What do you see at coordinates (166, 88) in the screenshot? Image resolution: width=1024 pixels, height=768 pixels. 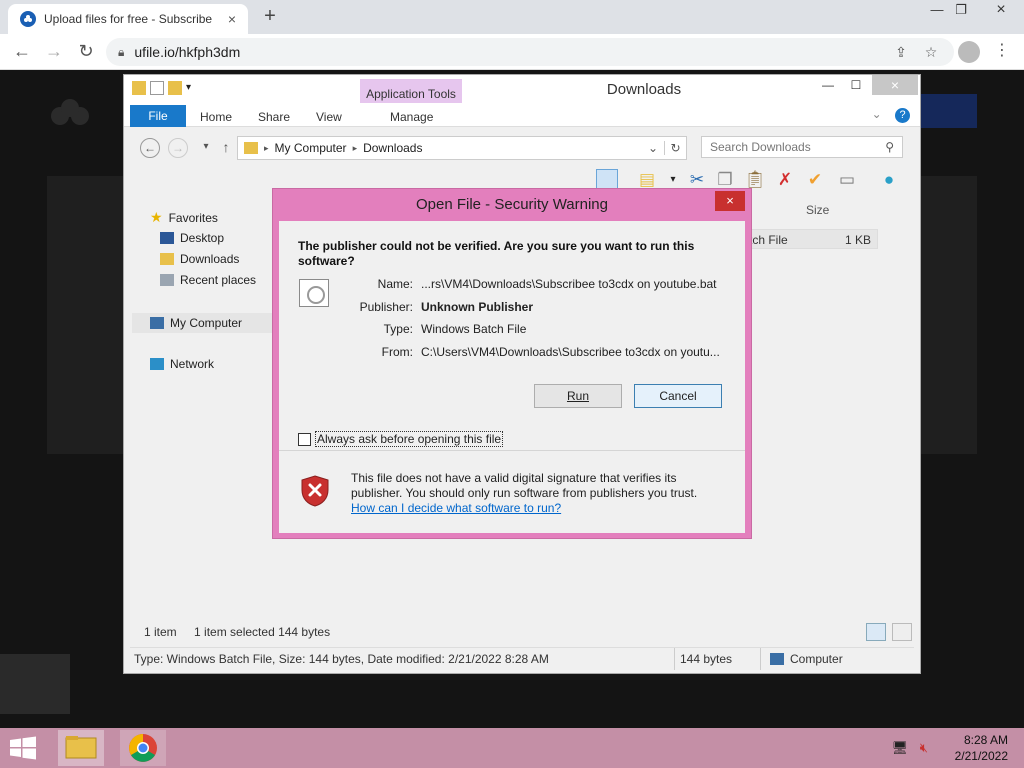 I see `quick-access-toolbar: ▾` at bounding box center [166, 88].